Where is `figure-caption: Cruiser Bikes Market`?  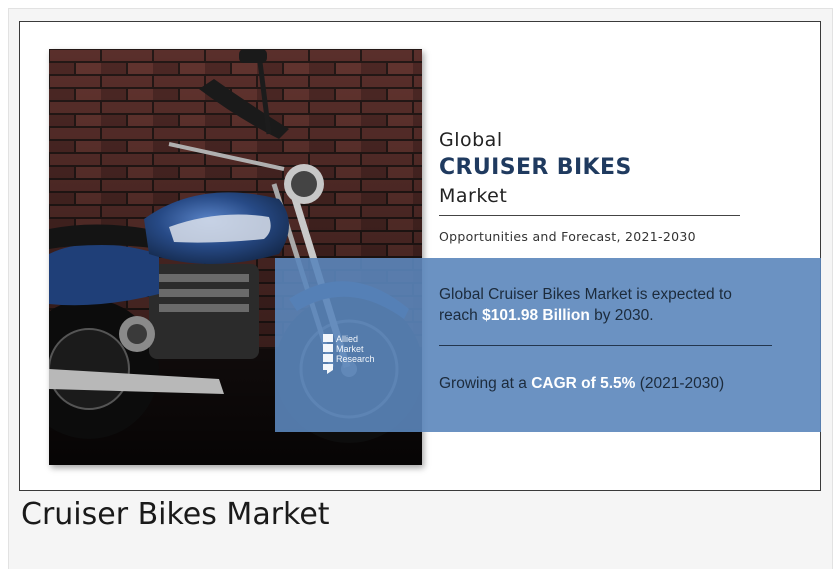
figure-caption: Cruiser Bikes Market is located at coordinates (175, 514).